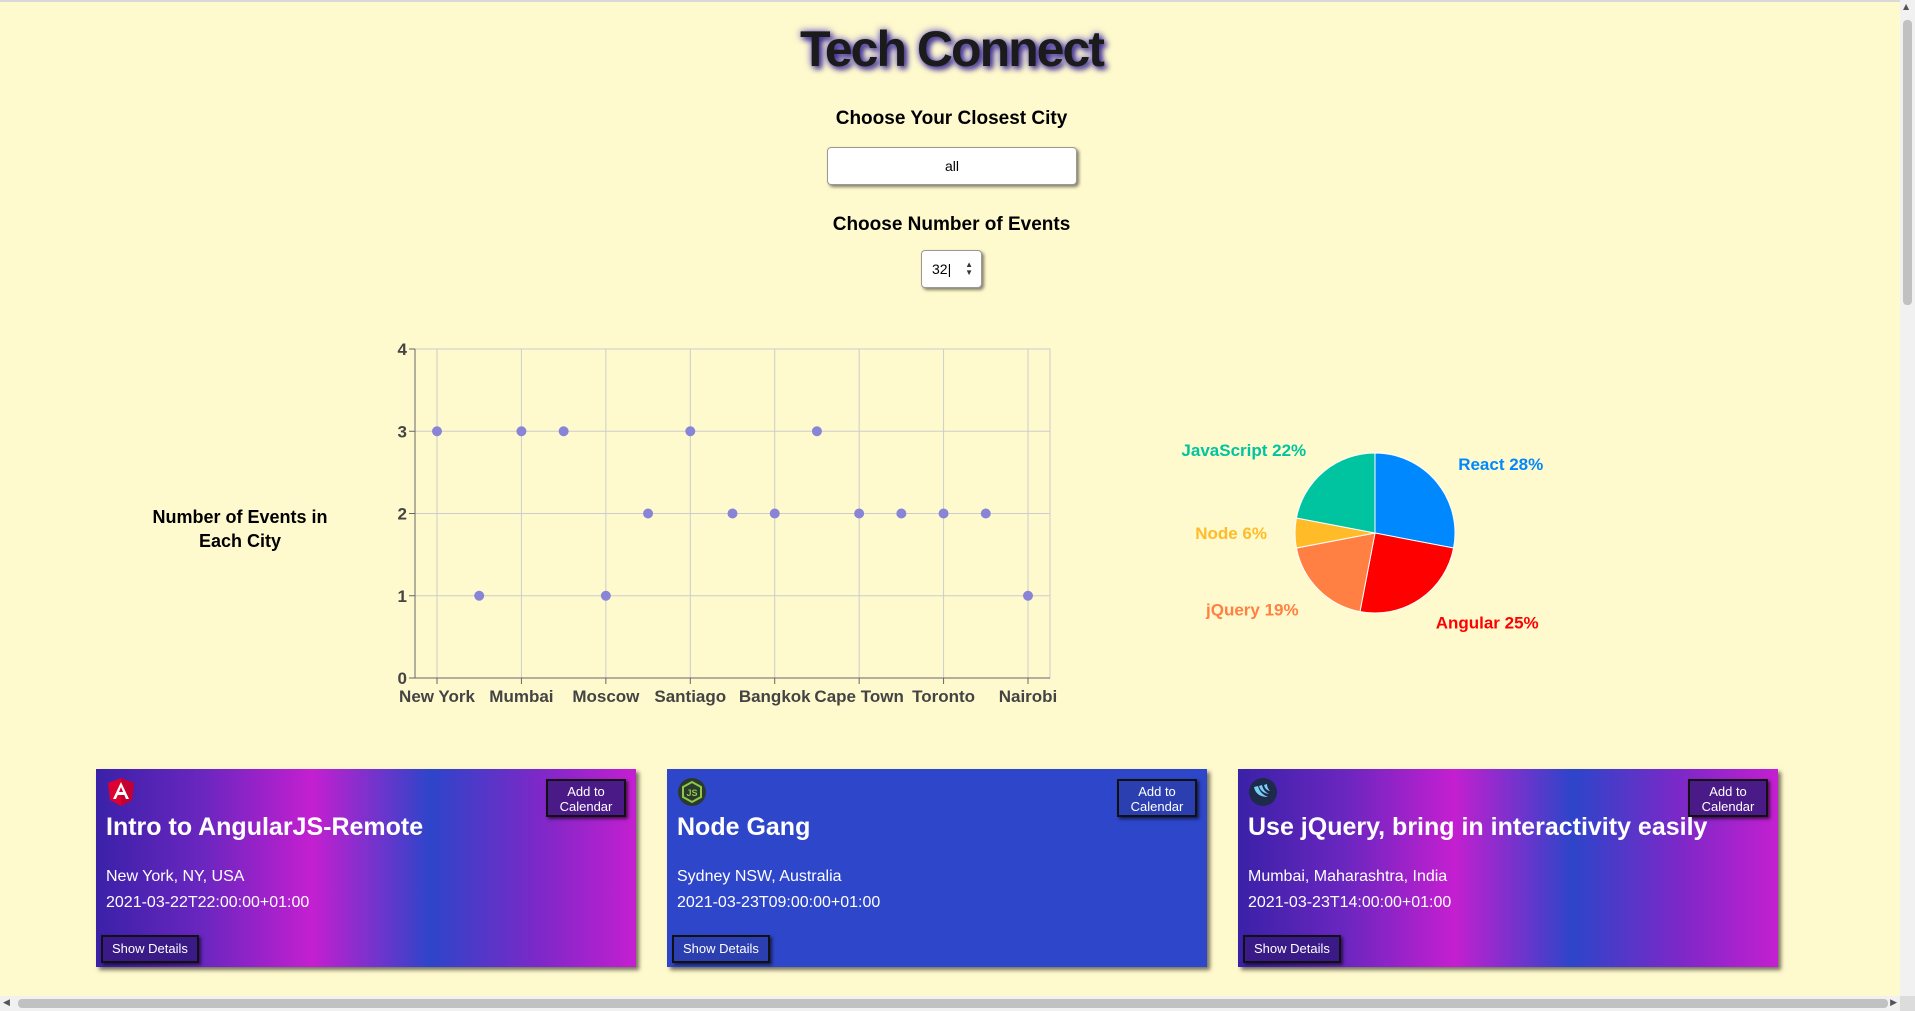 The image size is (1915, 1011). Describe the element at coordinates (1907, 1003) in the screenshot. I see `scrollbar-corner` at that location.